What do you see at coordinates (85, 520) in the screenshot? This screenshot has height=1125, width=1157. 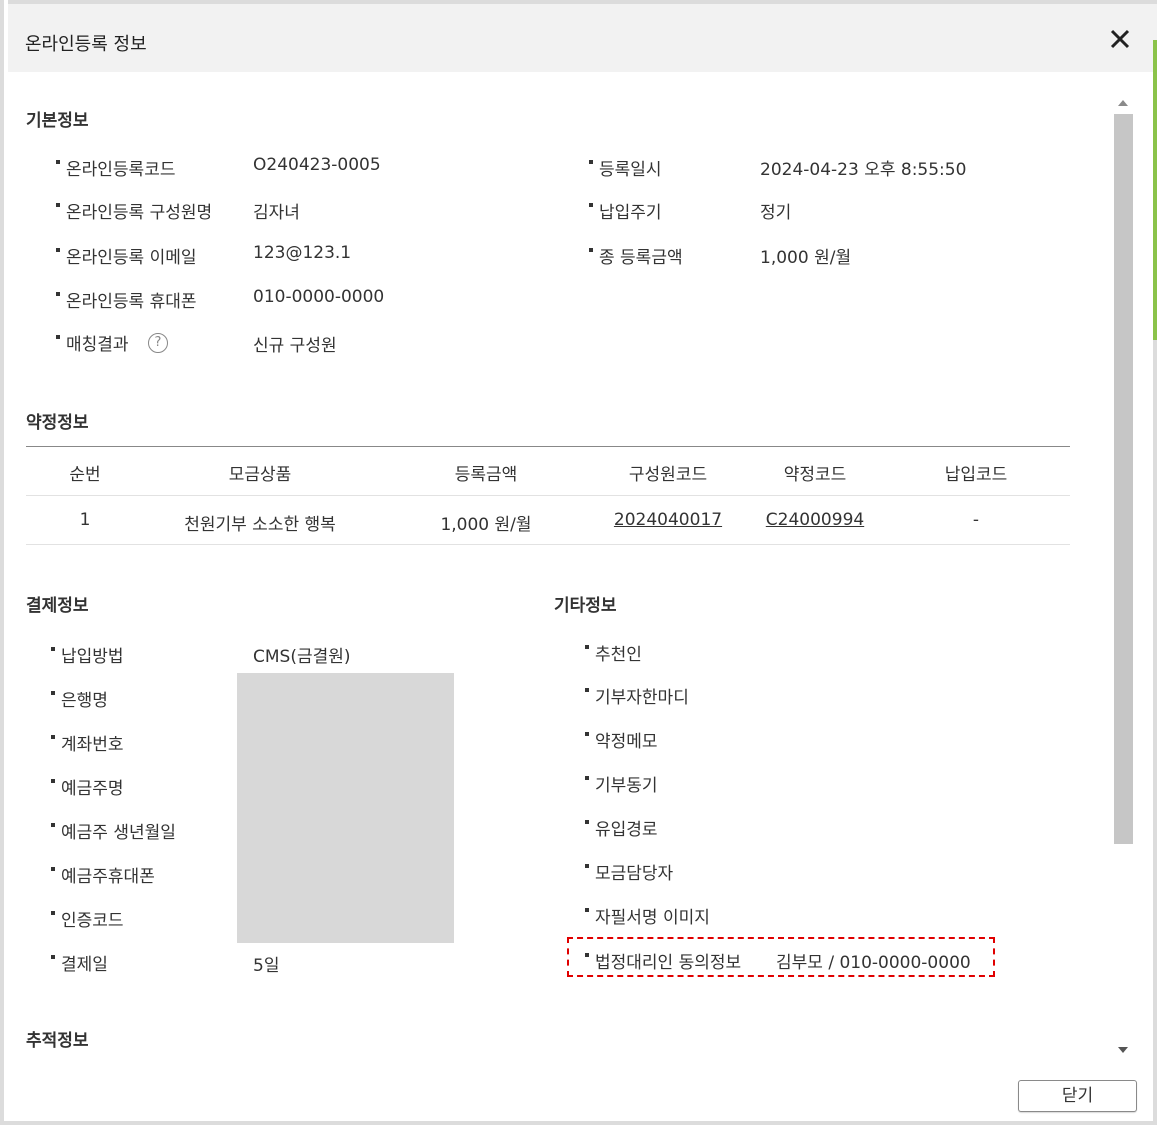 I see `table-cell: 1` at bounding box center [85, 520].